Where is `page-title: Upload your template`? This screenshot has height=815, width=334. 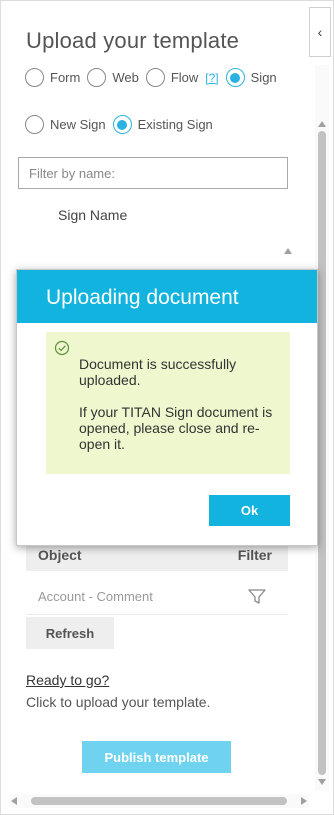 page-title: Upload your template is located at coordinates (133, 40).